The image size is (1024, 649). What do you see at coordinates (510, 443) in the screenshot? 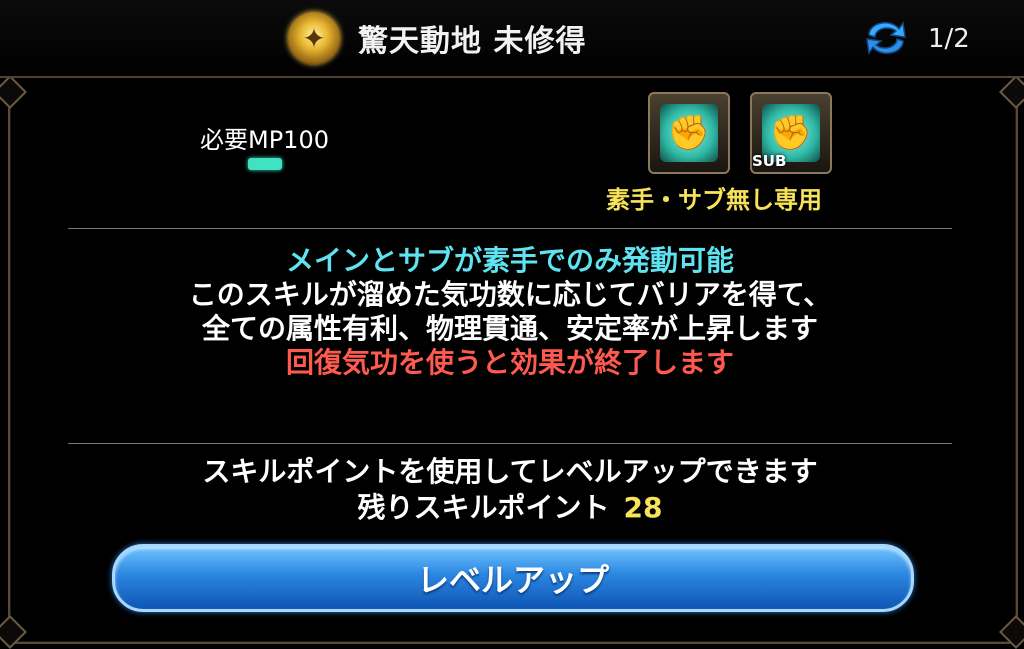
I see `divider-bottom` at bounding box center [510, 443].